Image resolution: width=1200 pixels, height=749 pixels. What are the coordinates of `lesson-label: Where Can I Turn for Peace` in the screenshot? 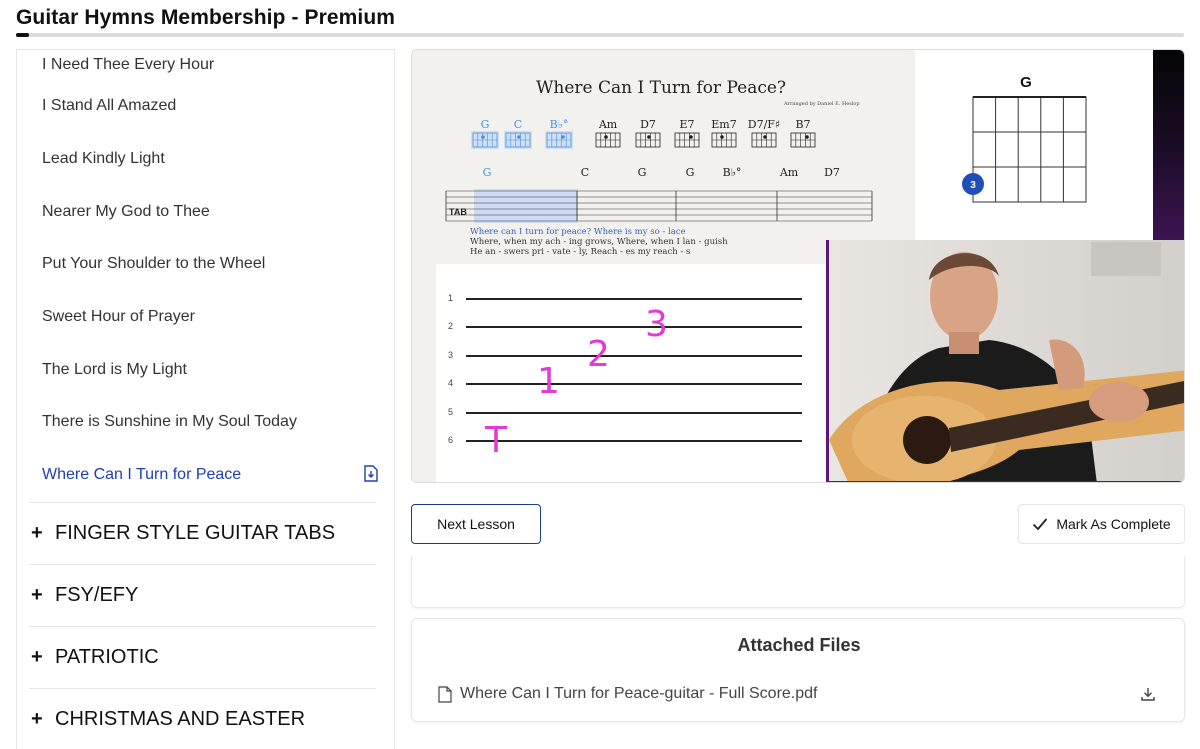 It's located at (141, 475).